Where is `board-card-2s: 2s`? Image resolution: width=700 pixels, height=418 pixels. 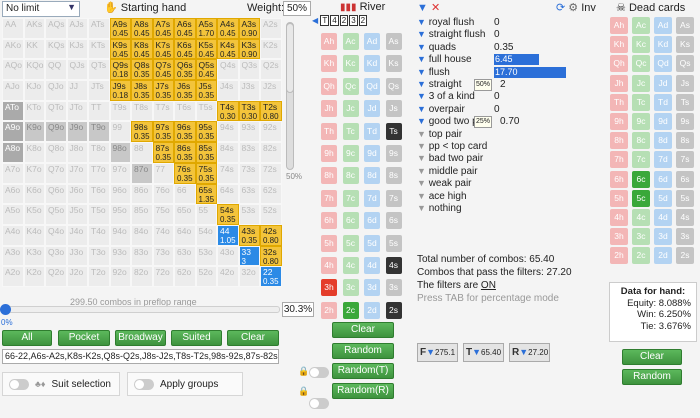 board-card-2s: 2s is located at coordinates (393, 310).